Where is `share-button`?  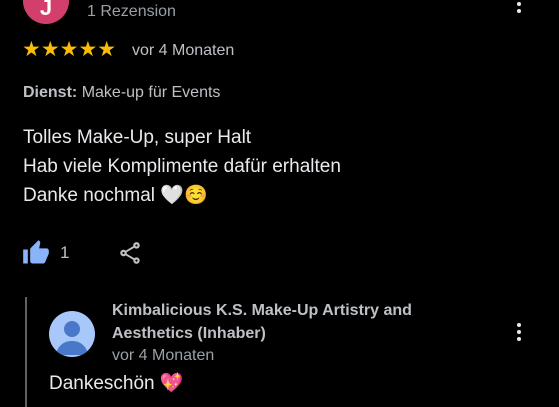 share-button is located at coordinates (130, 255).